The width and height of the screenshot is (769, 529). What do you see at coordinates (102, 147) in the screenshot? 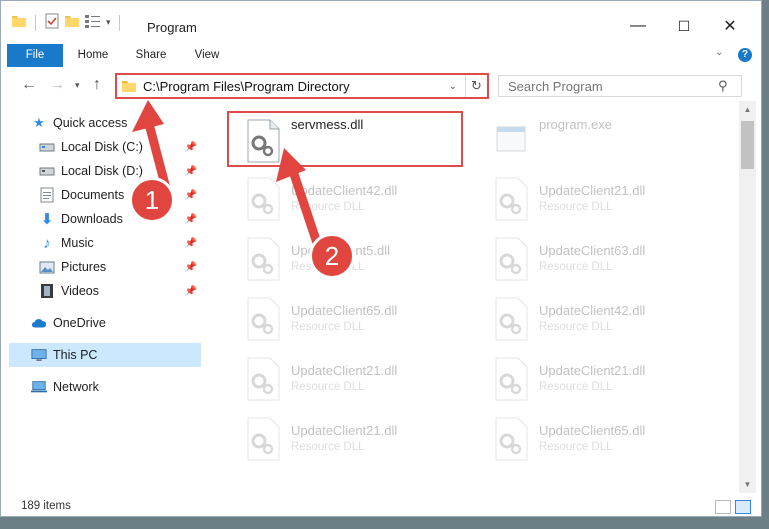
I see `sidebar-item-label: Local Disk (C:)` at bounding box center [102, 147].